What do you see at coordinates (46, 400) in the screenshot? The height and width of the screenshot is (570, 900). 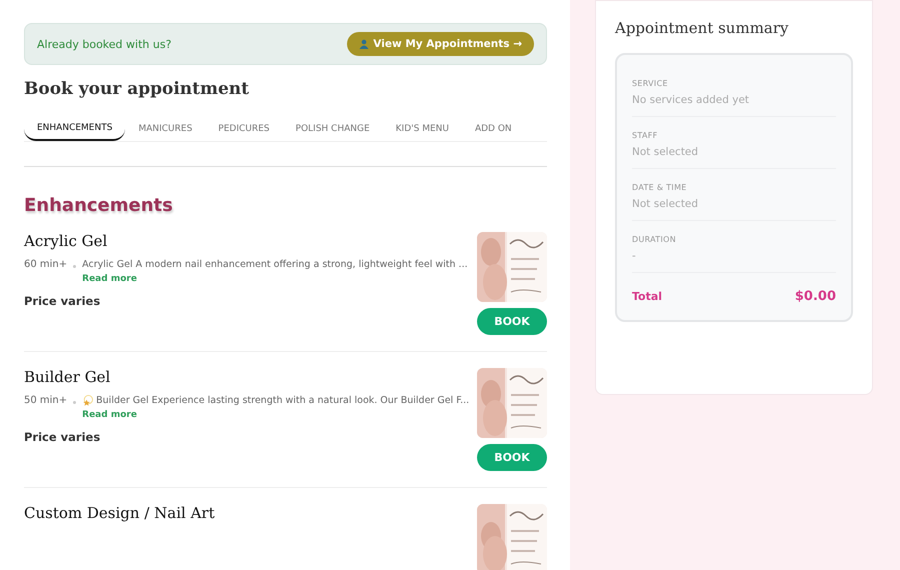 I see `service-duration: 50 min+` at bounding box center [46, 400].